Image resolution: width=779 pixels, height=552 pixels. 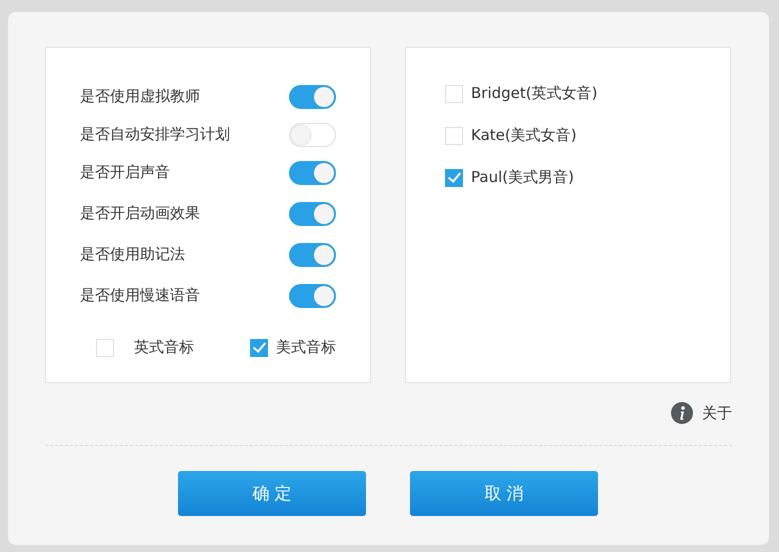 I want to click on confirm-button: 确 定, so click(x=272, y=493).